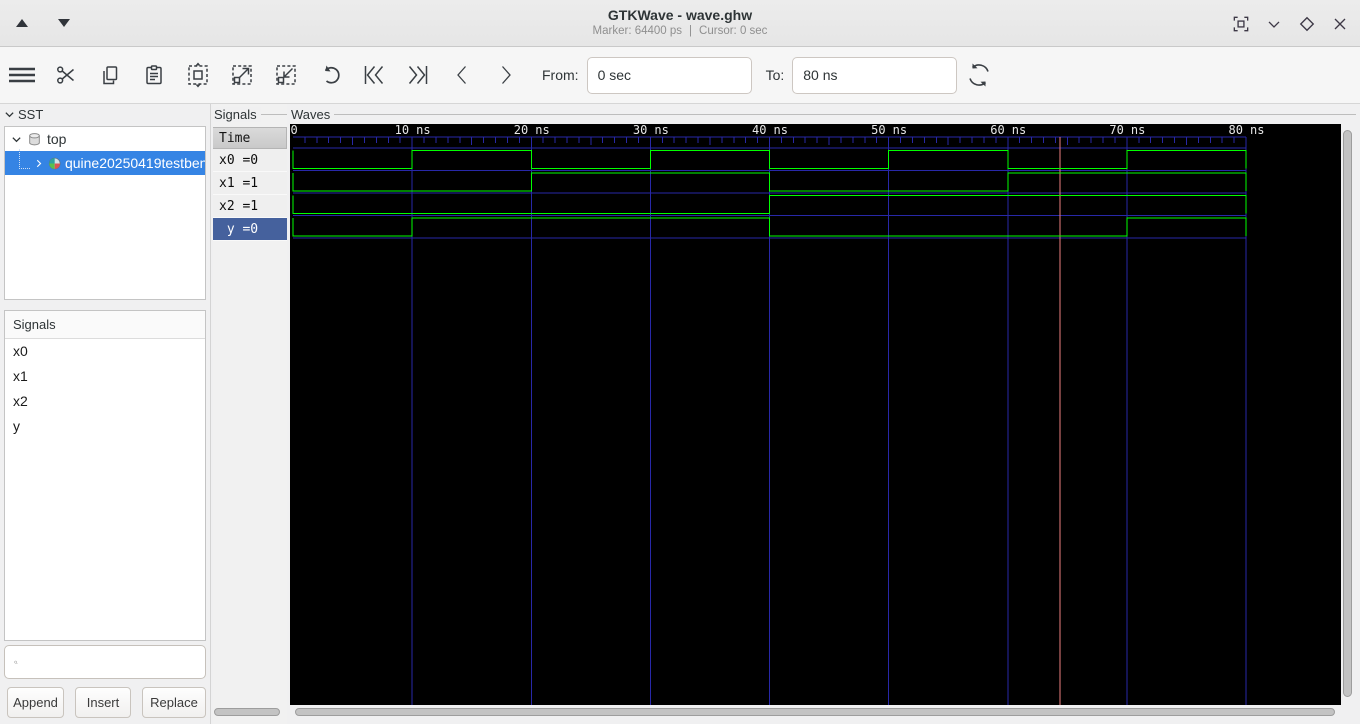  Describe the element at coordinates (34, 138) in the screenshot. I see `module-cylinder-icon` at that location.